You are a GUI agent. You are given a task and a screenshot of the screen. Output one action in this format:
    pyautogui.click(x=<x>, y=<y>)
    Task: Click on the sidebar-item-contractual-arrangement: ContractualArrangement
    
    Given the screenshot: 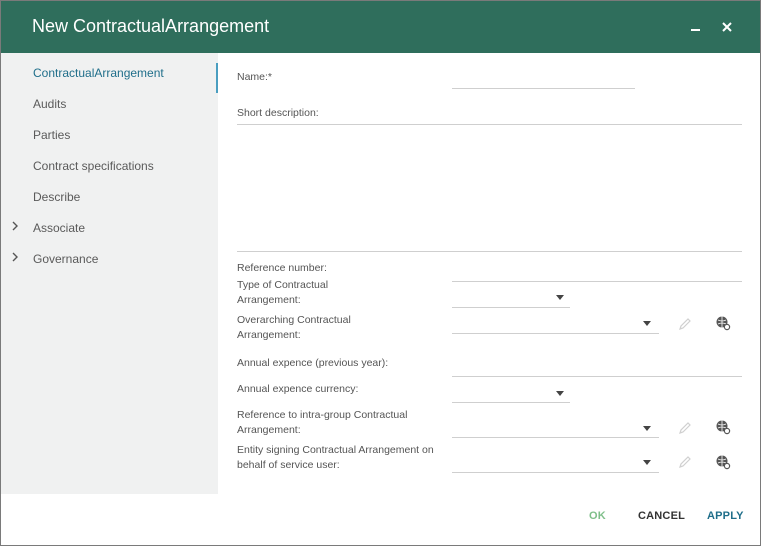 What is the action you would take?
    pyautogui.click(x=109, y=75)
    